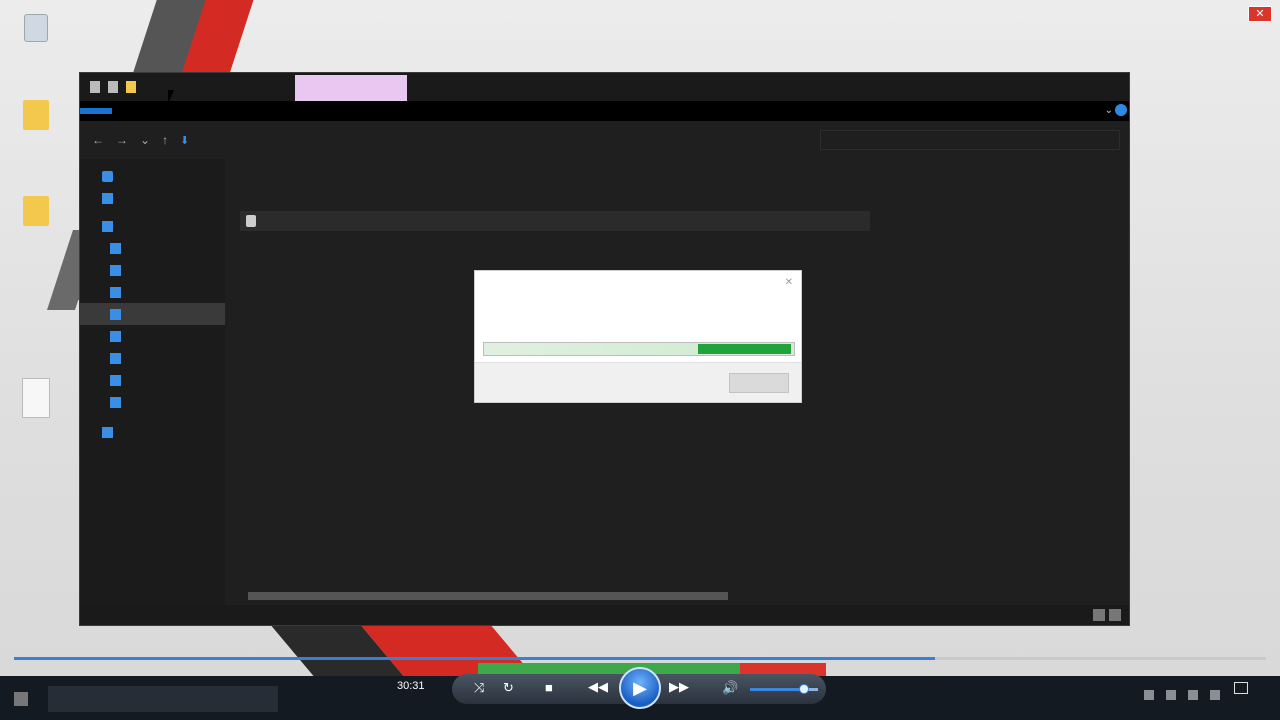 The width and height of the screenshot is (1280, 720). What do you see at coordinates (96, 111) in the screenshot?
I see `tab-file` at bounding box center [96, 111].